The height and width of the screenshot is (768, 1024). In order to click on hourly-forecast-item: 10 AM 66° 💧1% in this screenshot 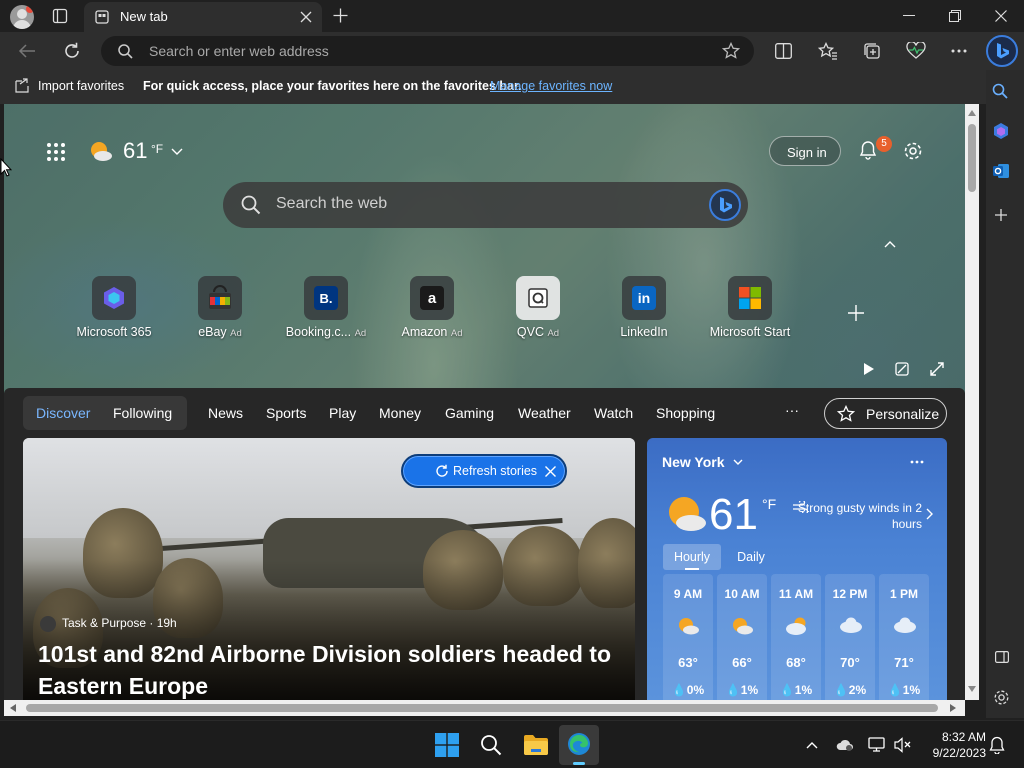, I will do `click(742, 637)`.